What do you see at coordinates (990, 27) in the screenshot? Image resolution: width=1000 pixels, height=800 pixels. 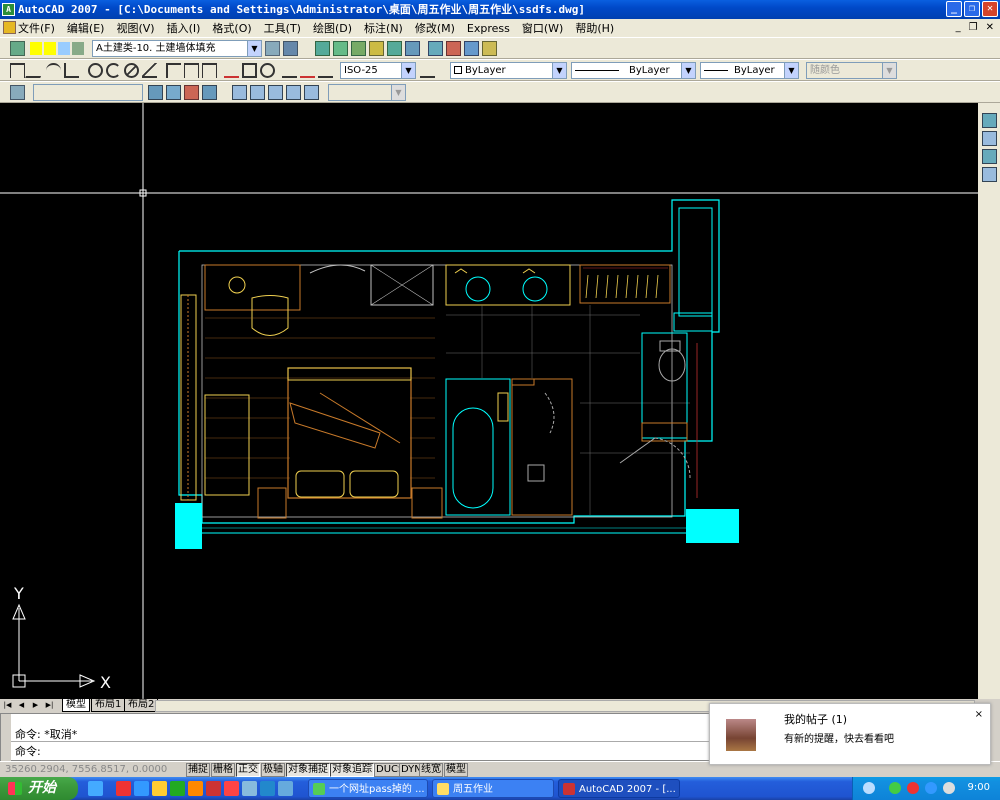 I see `doc-close-button: ✕` at bounding box center [990, 27].